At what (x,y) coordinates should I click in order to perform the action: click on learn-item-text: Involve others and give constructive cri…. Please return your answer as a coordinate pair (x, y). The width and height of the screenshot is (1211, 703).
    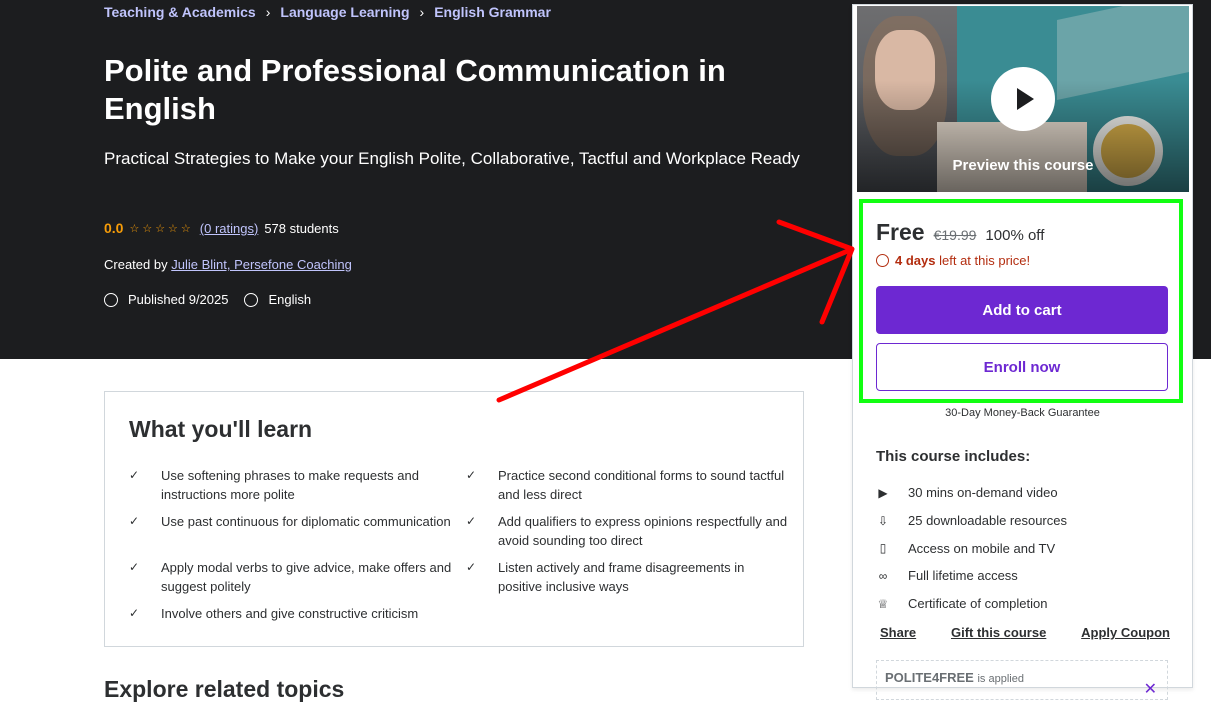
    Looking at the image, I should click on (290, 613).